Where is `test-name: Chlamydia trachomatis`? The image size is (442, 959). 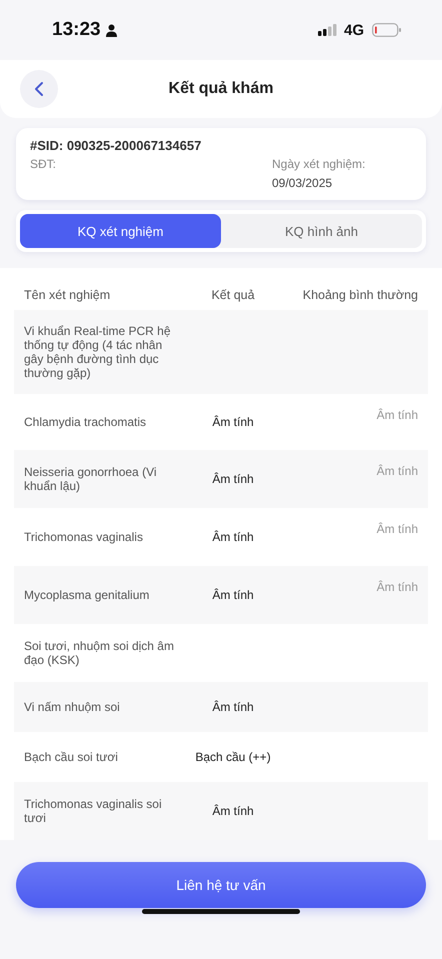 test-name: Chlamydia trachomatis is located at coordinates (86, 422).